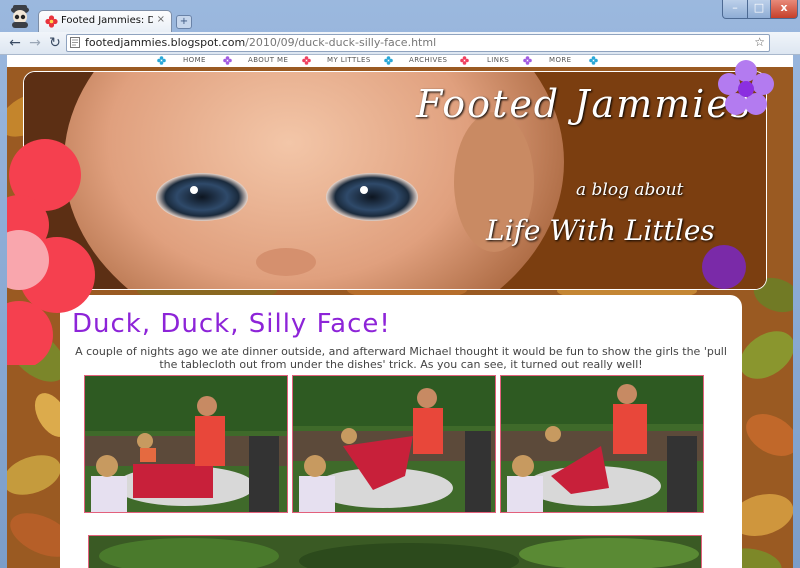  What do you see at coordinates (600, 230) in the screenshot?
I see `blog-tagline-2: Life With Littles` at bounding box center [600, 230].